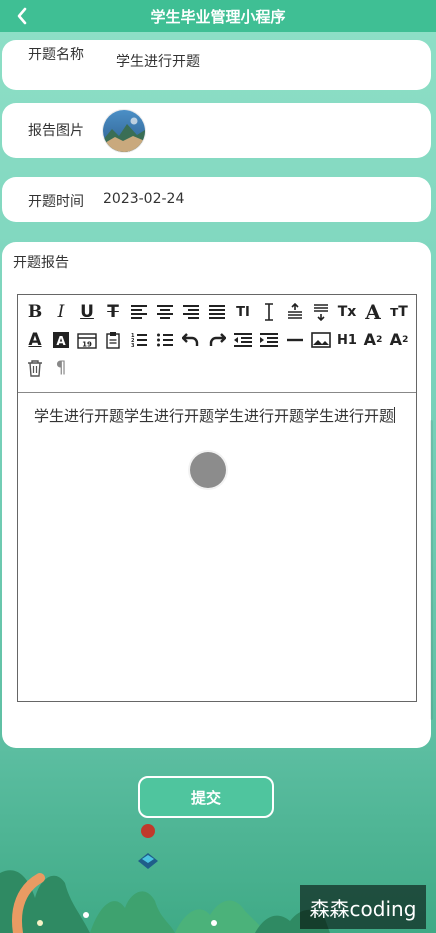 The image size is (436, 933). What do you see at coordinates (113, 312) in the screenshot?
I see `strikethrough-icon: T` at bounding box center [113, 312].